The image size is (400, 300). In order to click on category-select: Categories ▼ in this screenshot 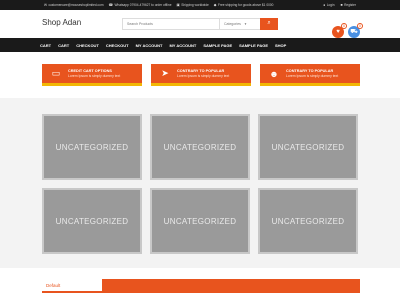, I will do `click(239, 24)`.